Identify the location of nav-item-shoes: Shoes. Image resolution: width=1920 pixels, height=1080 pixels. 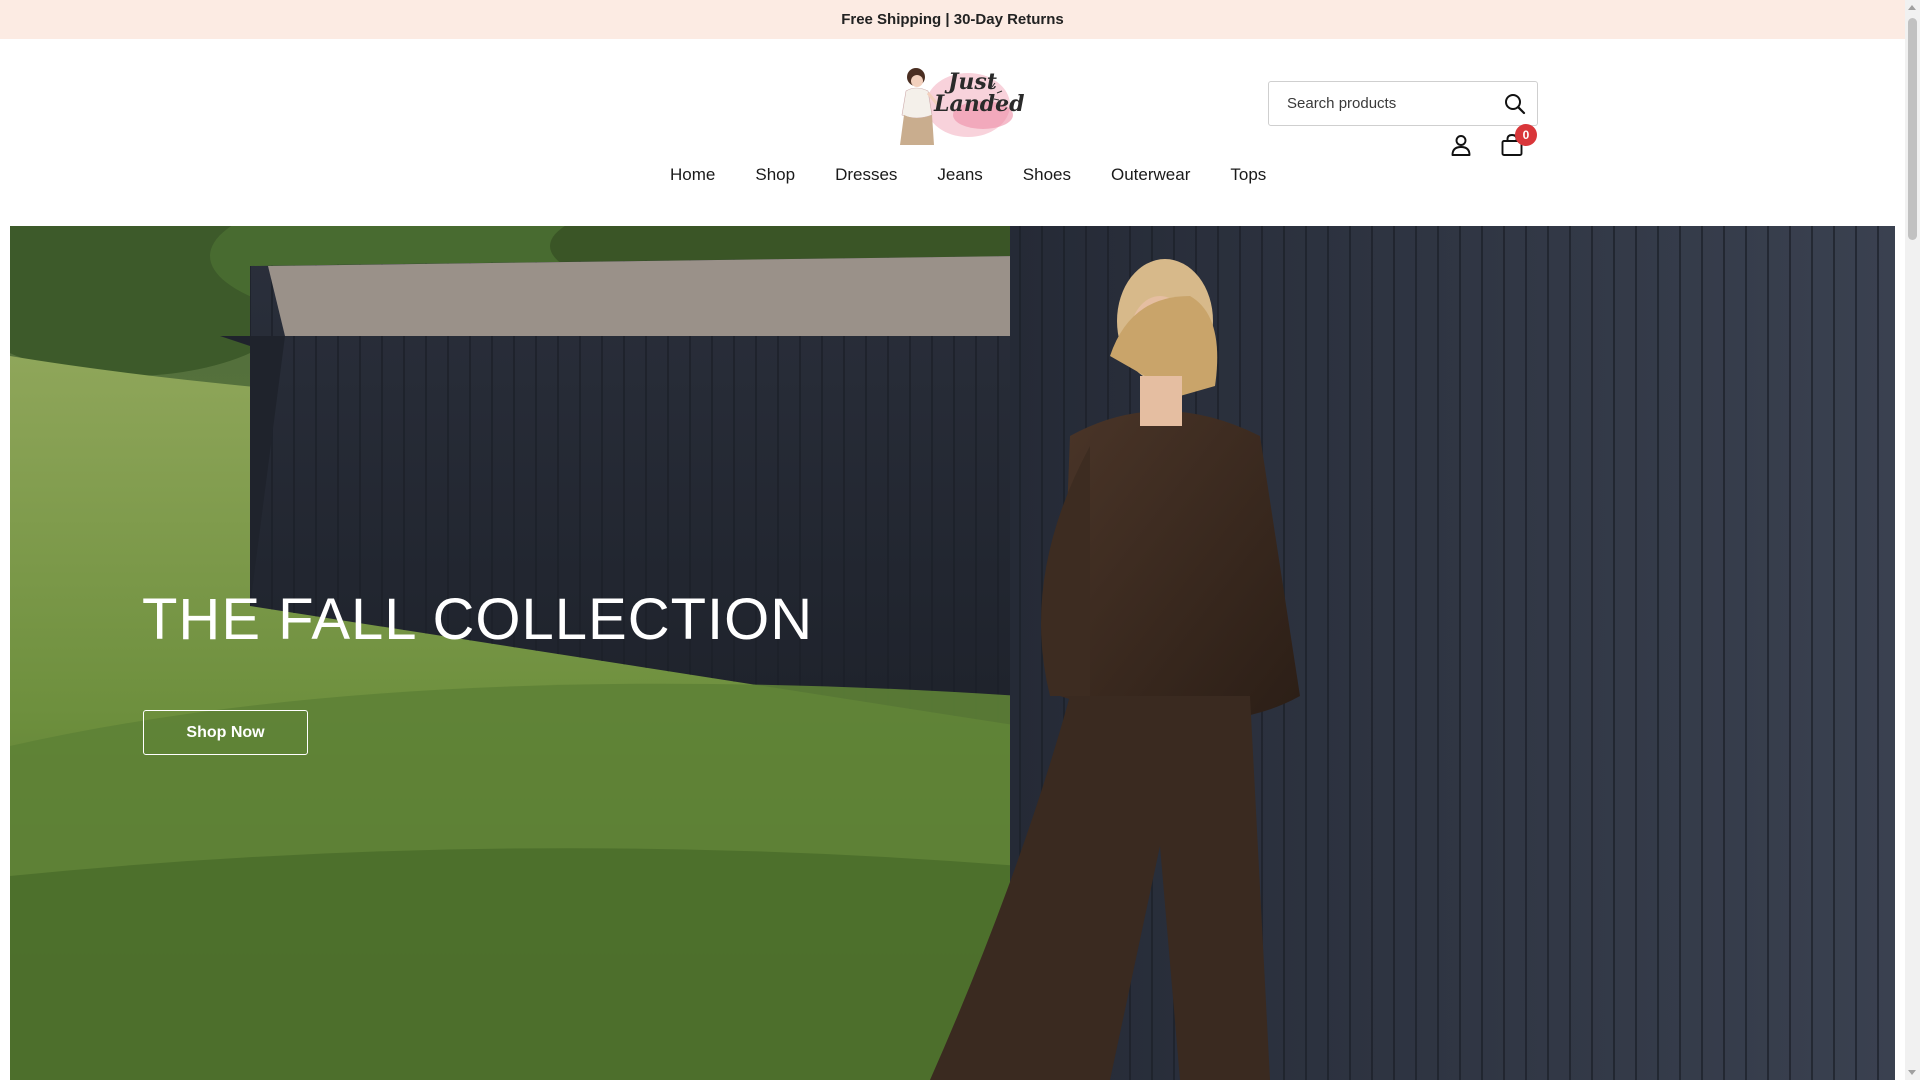
(1047, 175).